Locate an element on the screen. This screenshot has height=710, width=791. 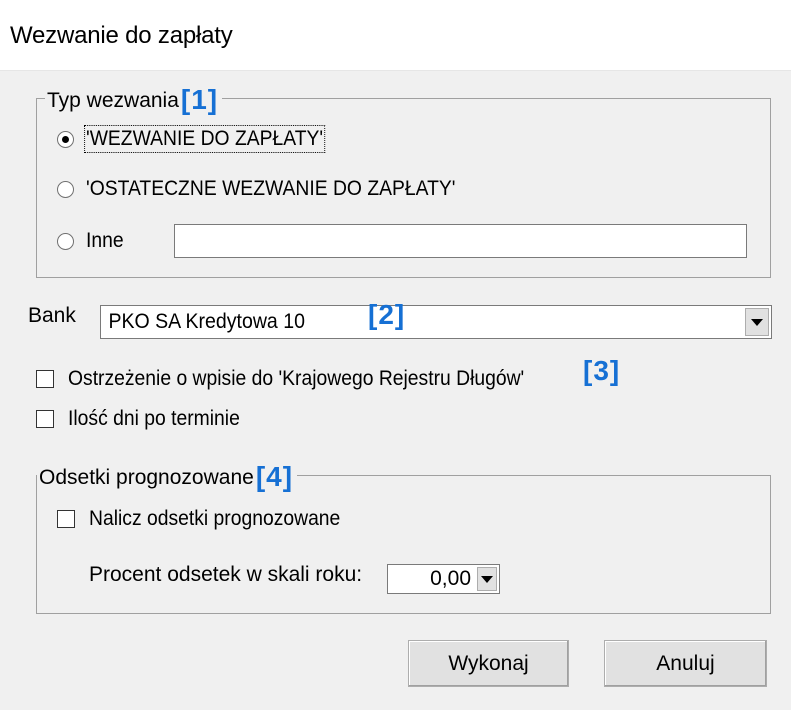
ilosc-dni-label: Ilość dni po terminie is located at coordinates (154, 419).